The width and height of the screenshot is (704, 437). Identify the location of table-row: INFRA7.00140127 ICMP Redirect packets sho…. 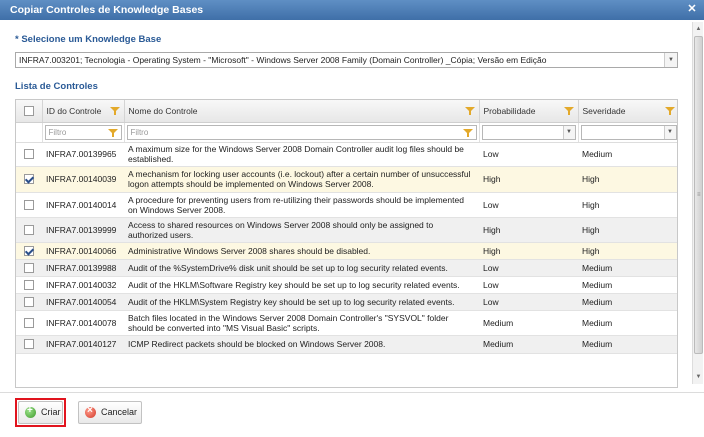
(346, 344).